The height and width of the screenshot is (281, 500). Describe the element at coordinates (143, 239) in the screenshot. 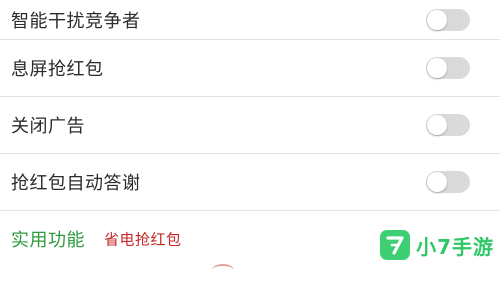

I see `section-subtitle: 省电抢红包` at that location.